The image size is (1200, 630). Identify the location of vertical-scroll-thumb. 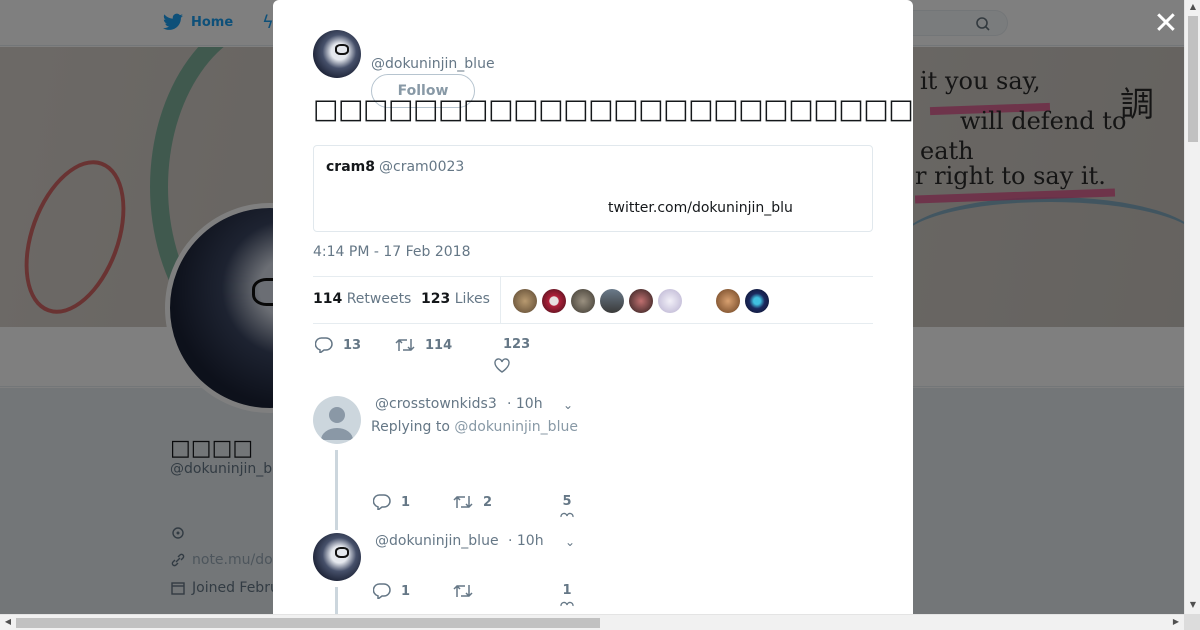
(1193, 79).